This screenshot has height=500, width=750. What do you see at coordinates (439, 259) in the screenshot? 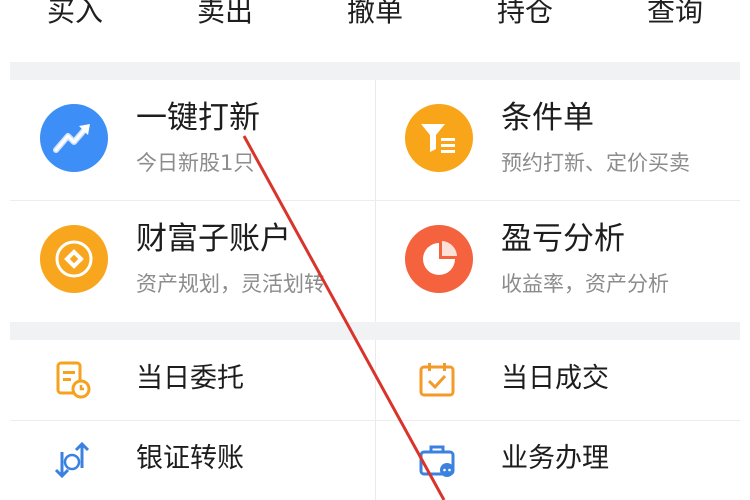
I see `pie-chart-icon` at bounding box center [439, 259].